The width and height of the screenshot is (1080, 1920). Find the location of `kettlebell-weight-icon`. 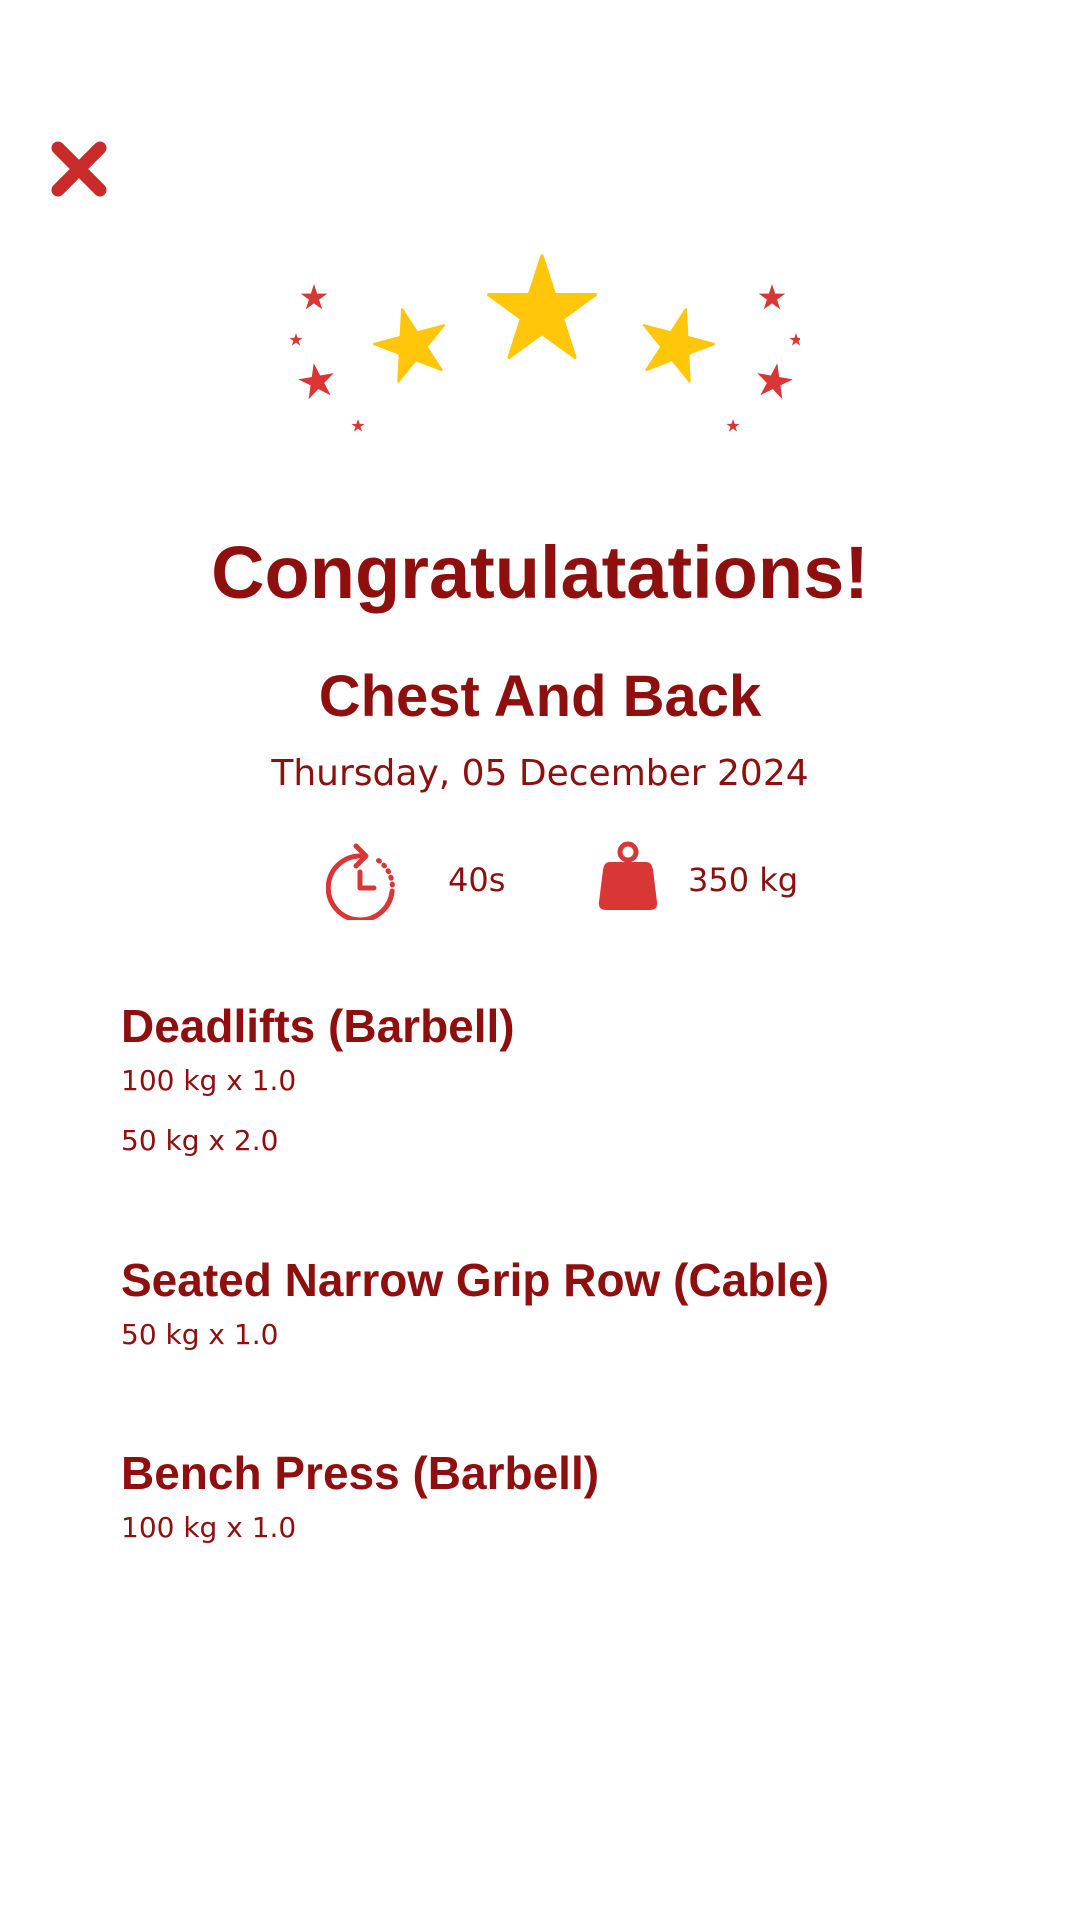

kettlebell-weight-icon is located at coordinates (628, 875).